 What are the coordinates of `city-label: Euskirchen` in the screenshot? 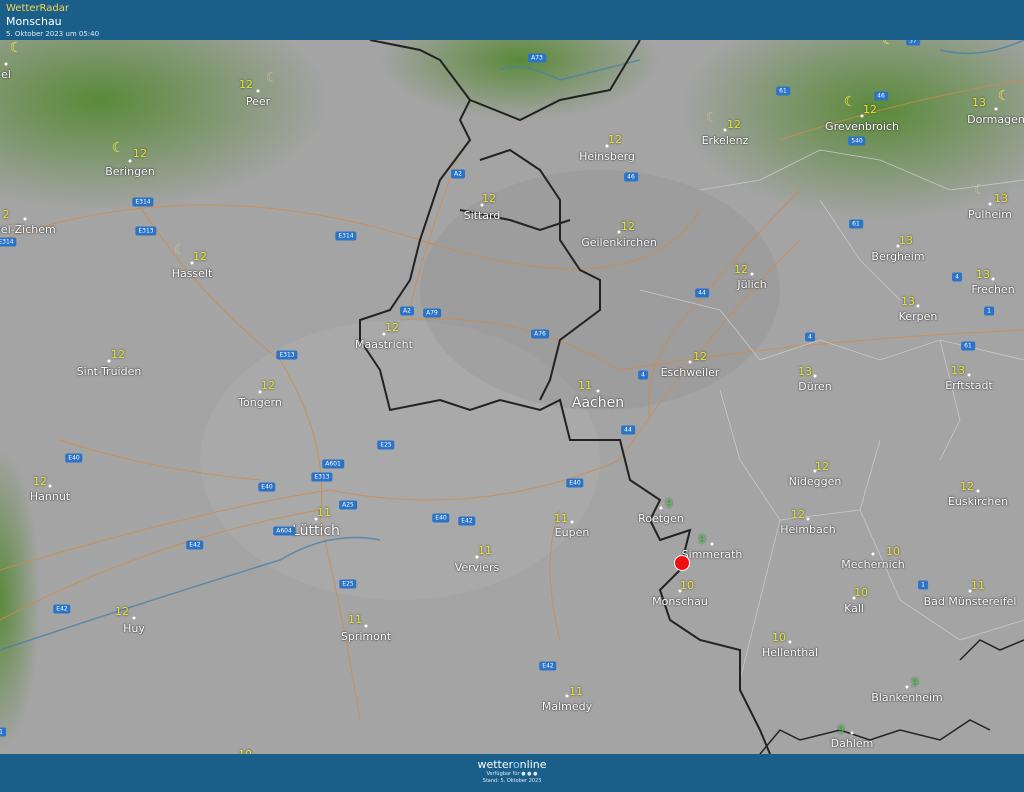 It's located at (978, 501).